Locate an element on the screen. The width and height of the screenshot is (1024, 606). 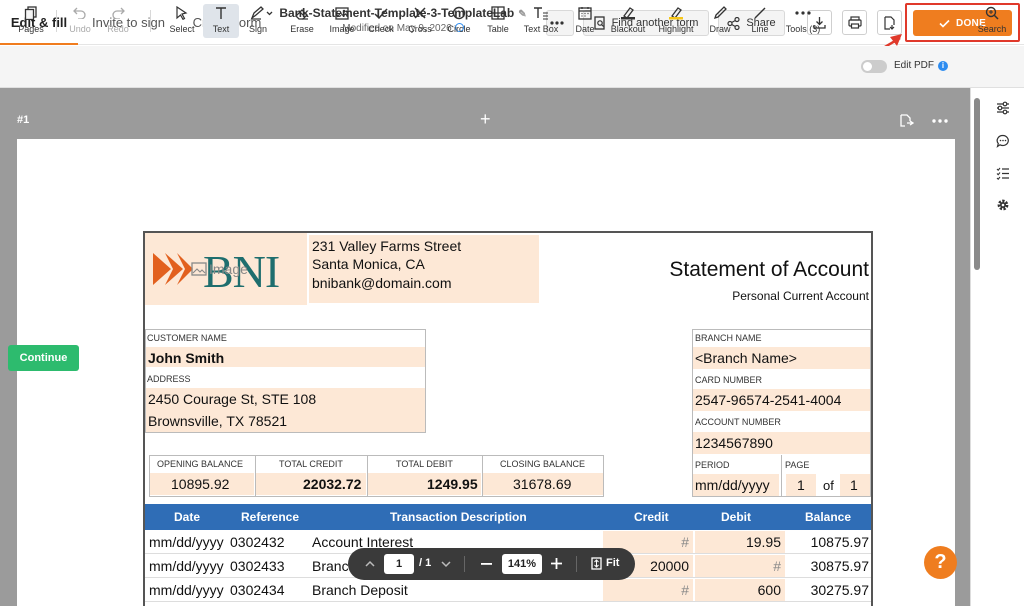
tool-erase-label: Erase is located at coordinates (302, 29).